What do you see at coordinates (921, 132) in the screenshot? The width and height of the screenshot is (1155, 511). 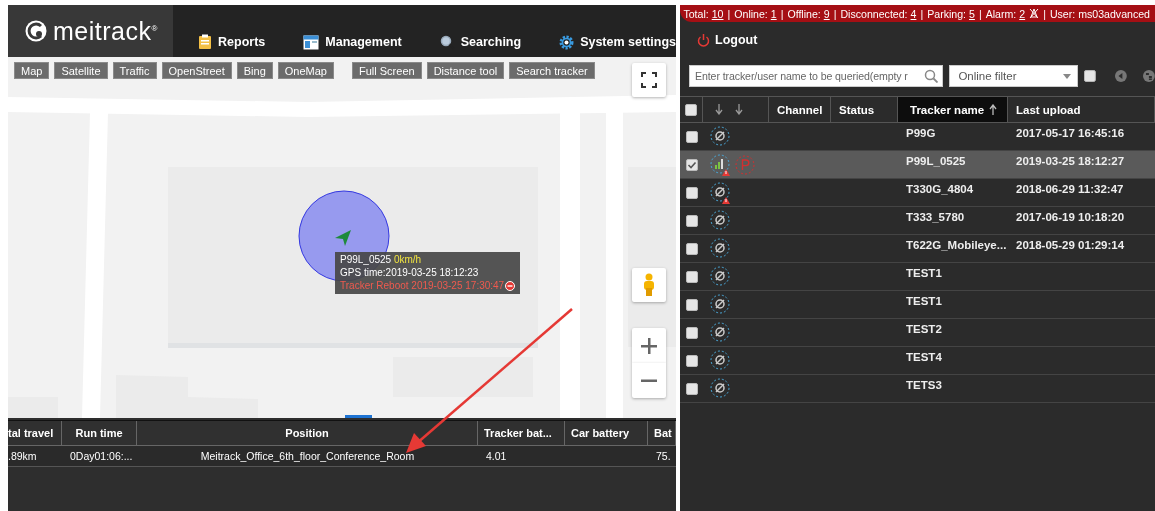 I see `tracker-name: P99G` at bounding box center [921, 132].